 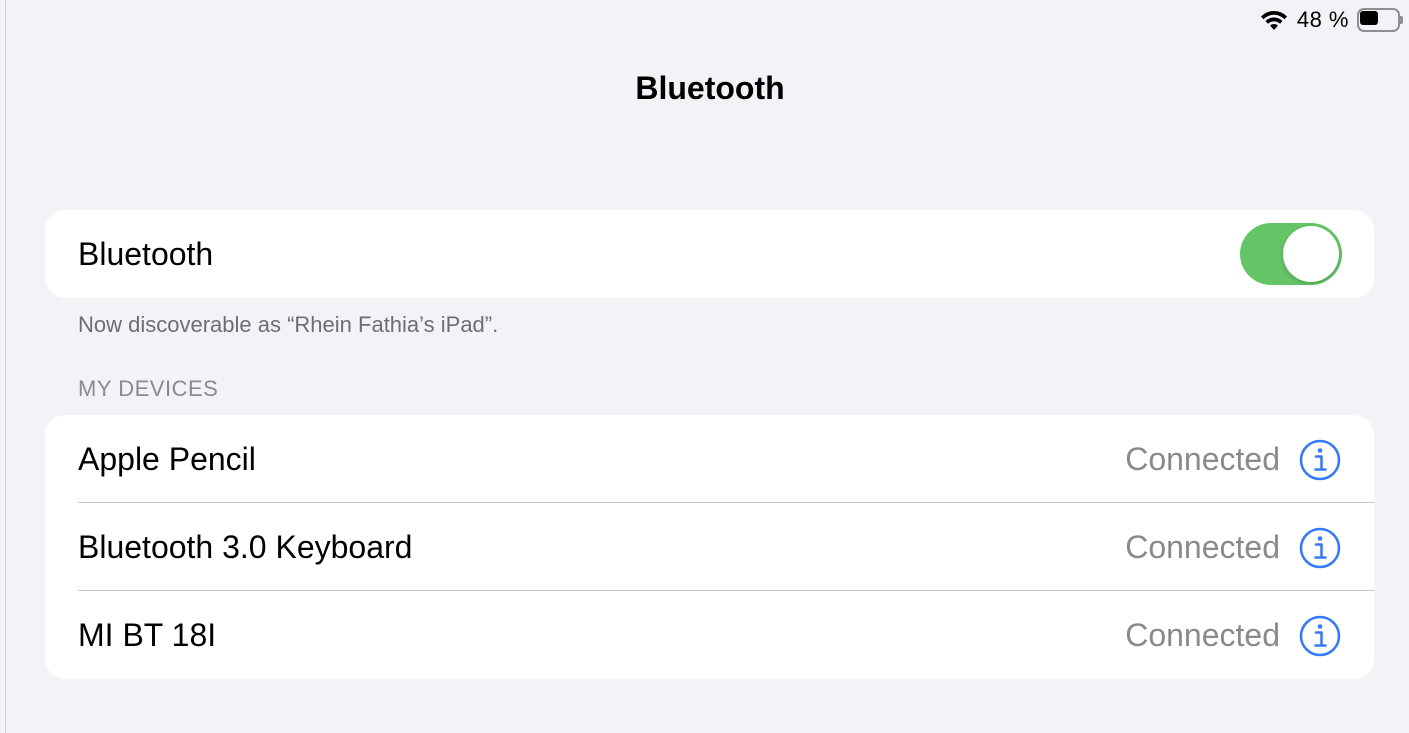 I want to click on device-row-apple-pencil: Apple Pencil Connected, so click(x=709, y=459).